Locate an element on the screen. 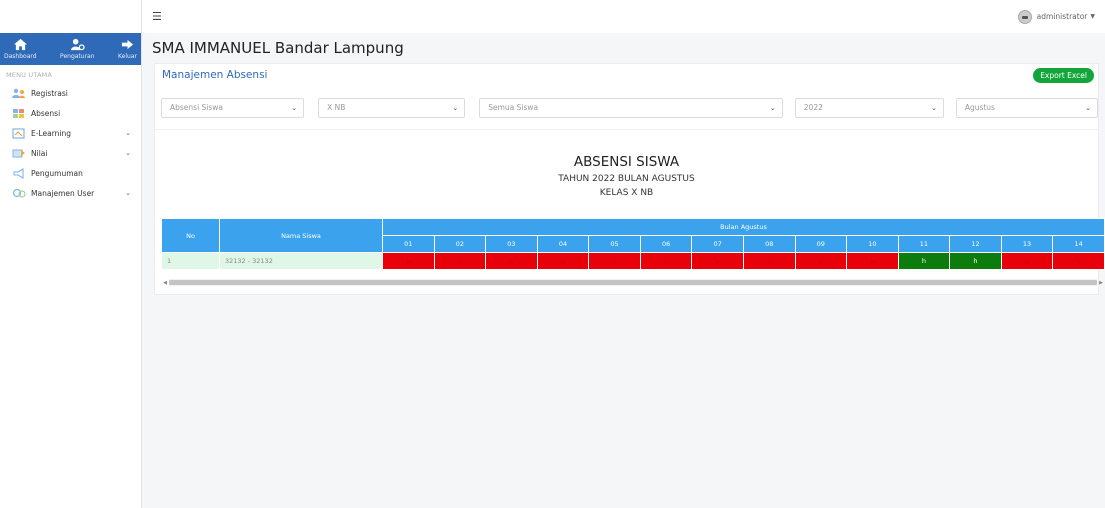 This screenshot has height=508, width=1105. user-menu: administrator ▼ is located at coordinates (1056, 16).